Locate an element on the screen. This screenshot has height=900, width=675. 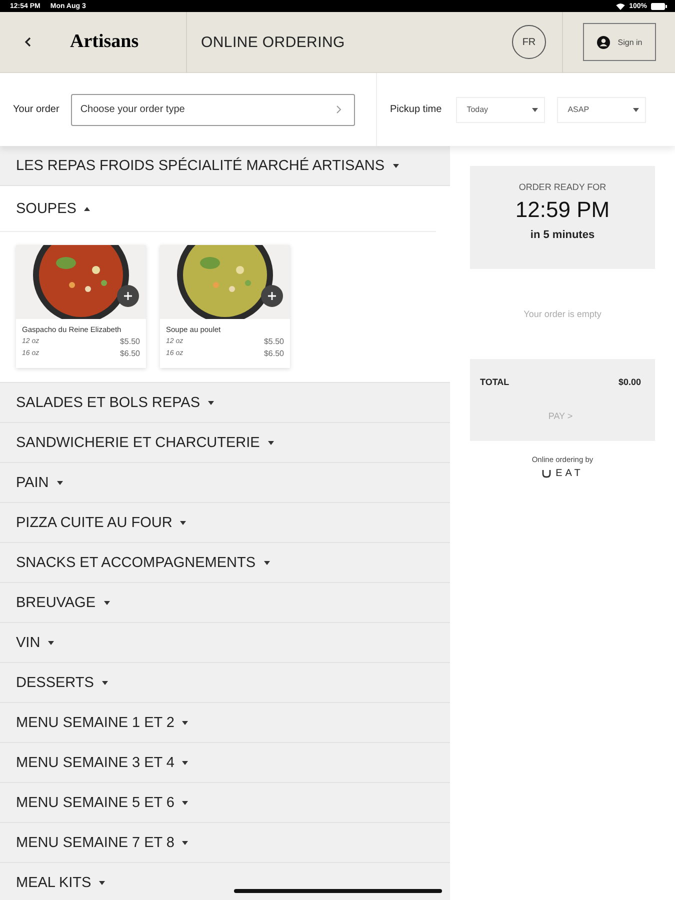
logo: Artisans is located at coordinates (121, 42).